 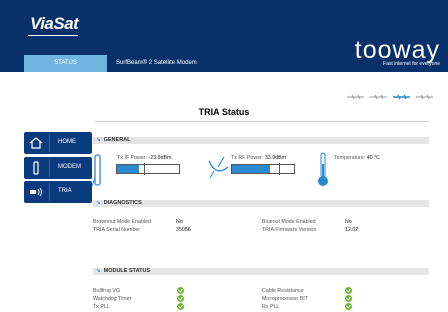 I want to click on firmware-value: 12.02, so click(x=352, y=230).